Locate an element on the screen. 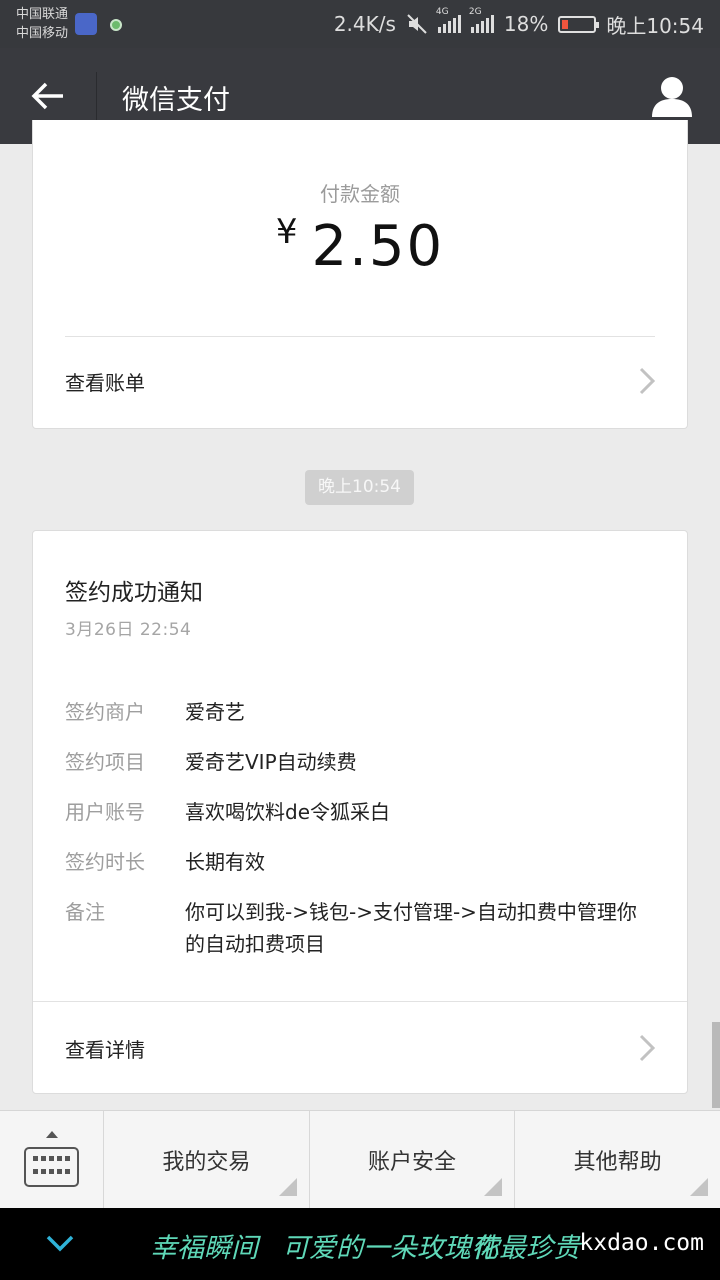 Image resolution: width=720 pixels, height=1280 pixels. page-title: 微信支付 is located at coordinates (176, 100).